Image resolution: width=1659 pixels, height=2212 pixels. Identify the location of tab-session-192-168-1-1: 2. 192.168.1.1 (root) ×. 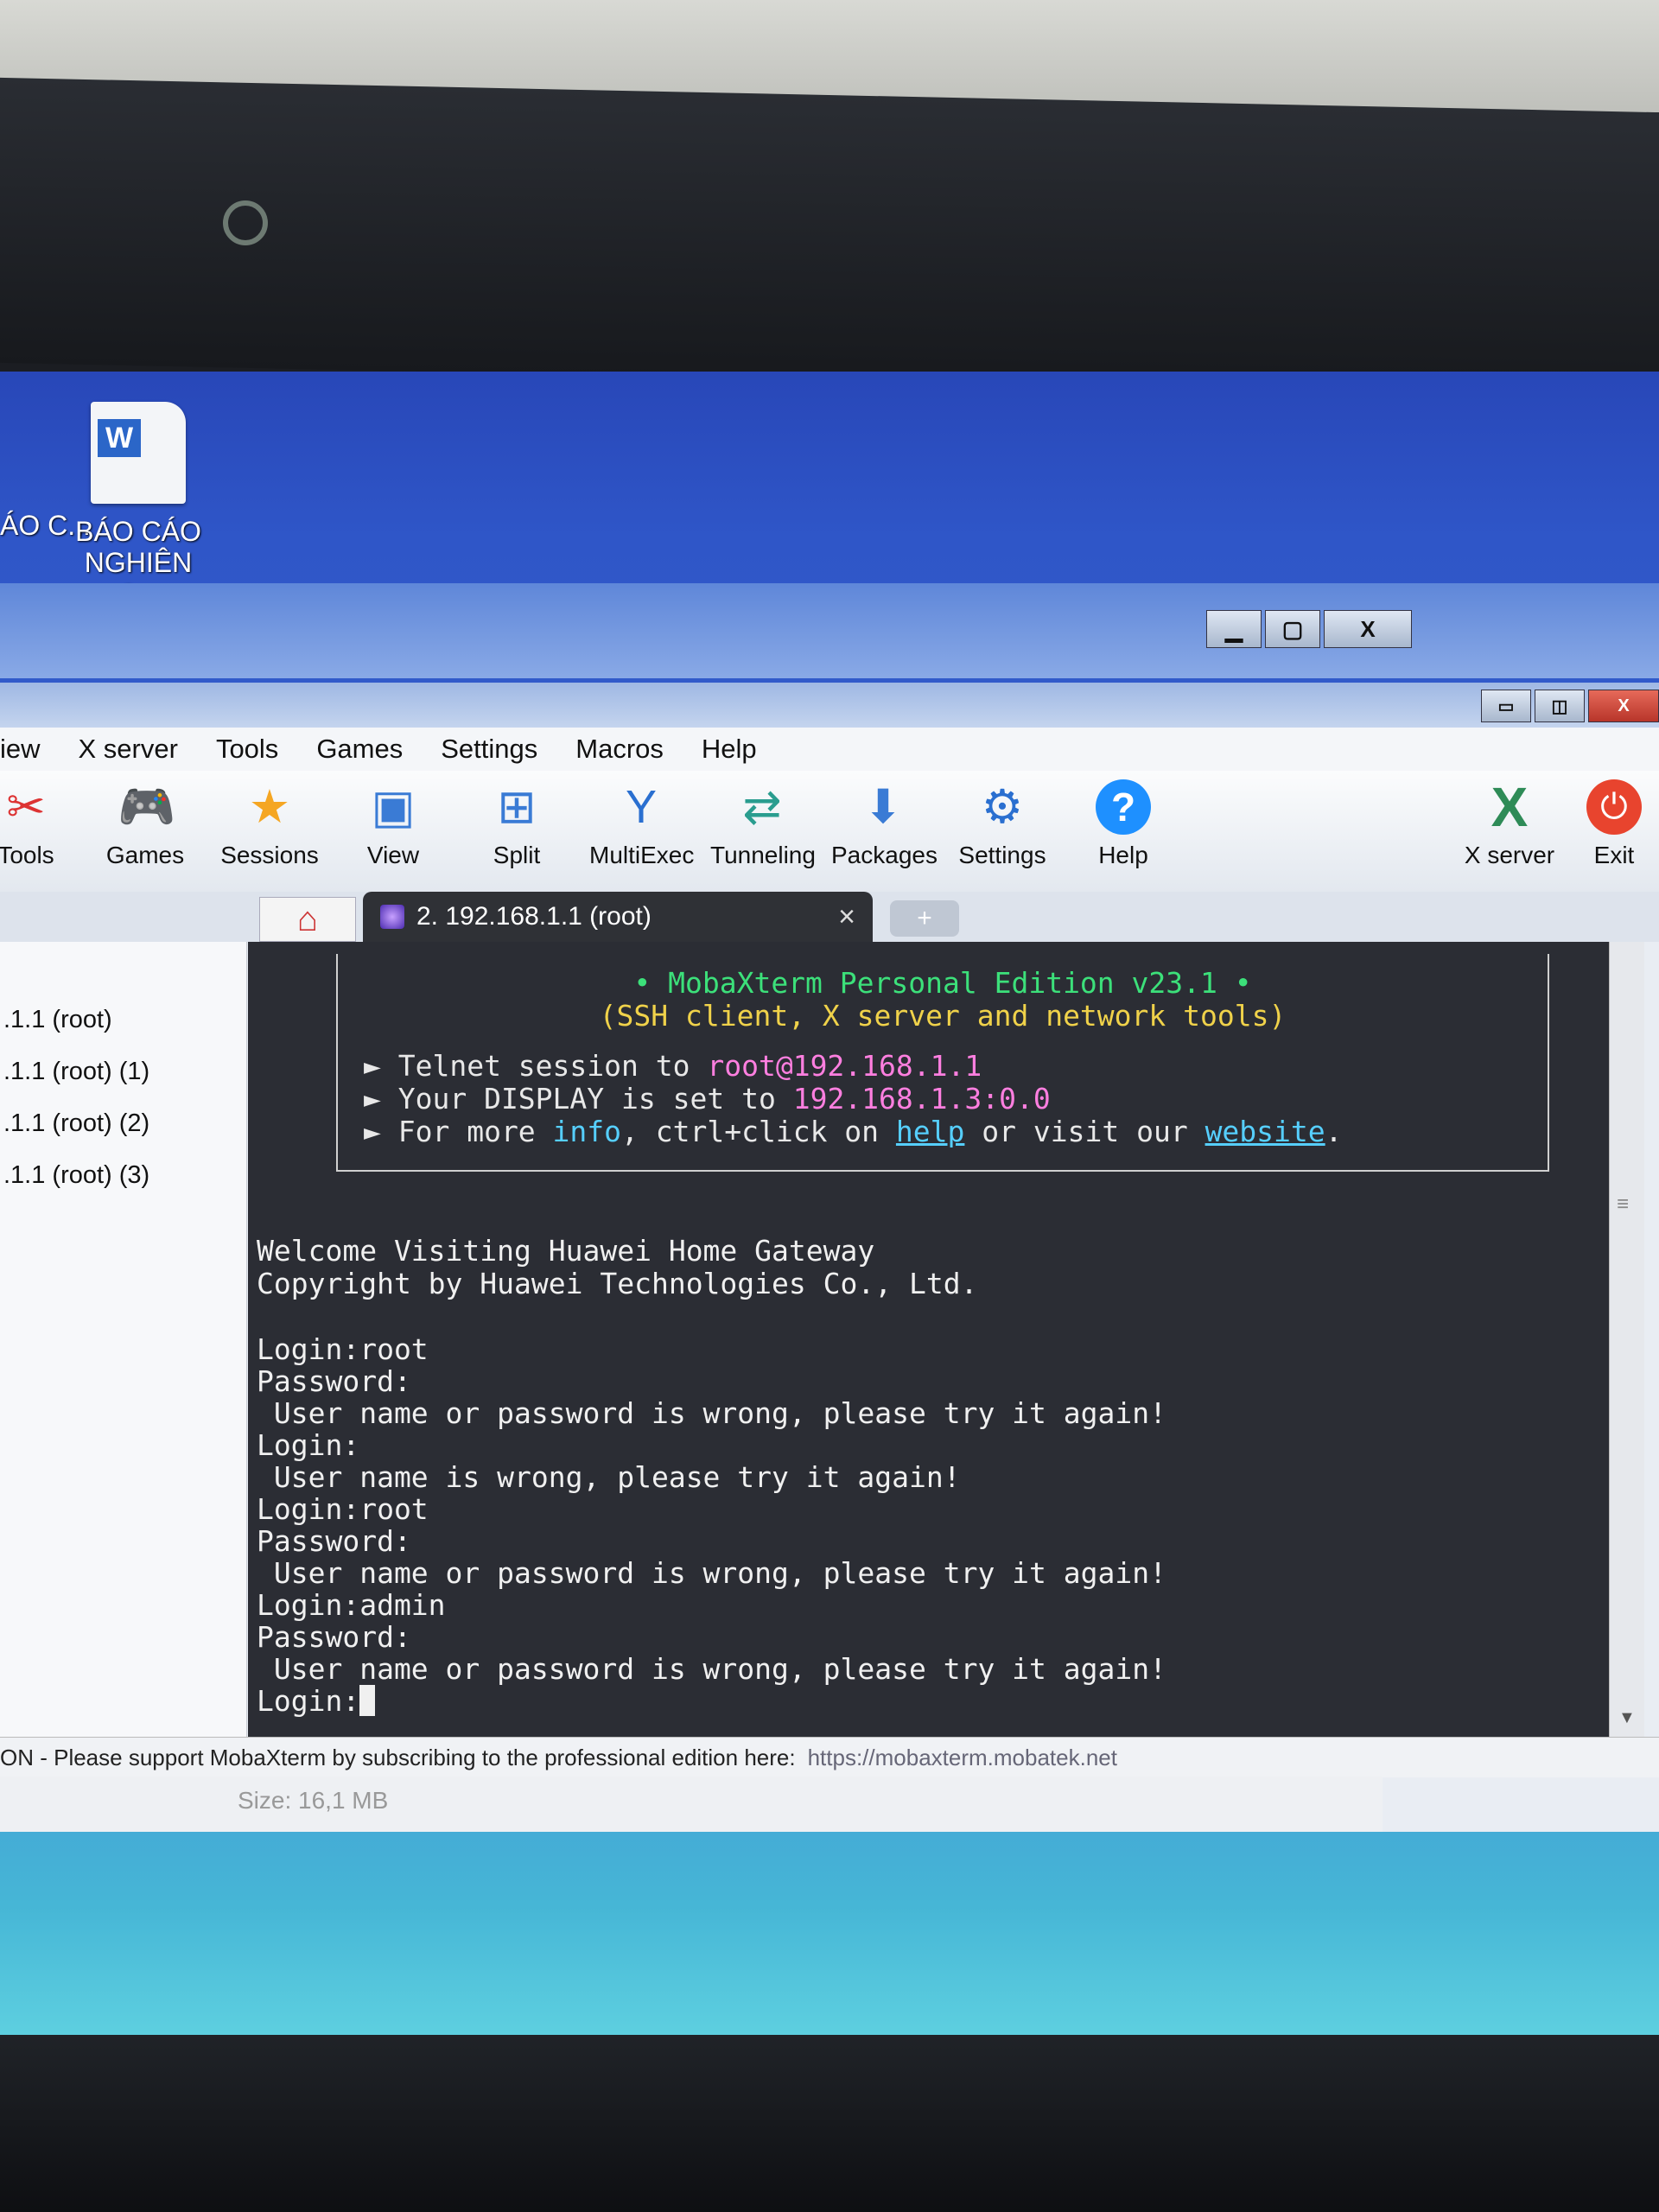
(618, 917).